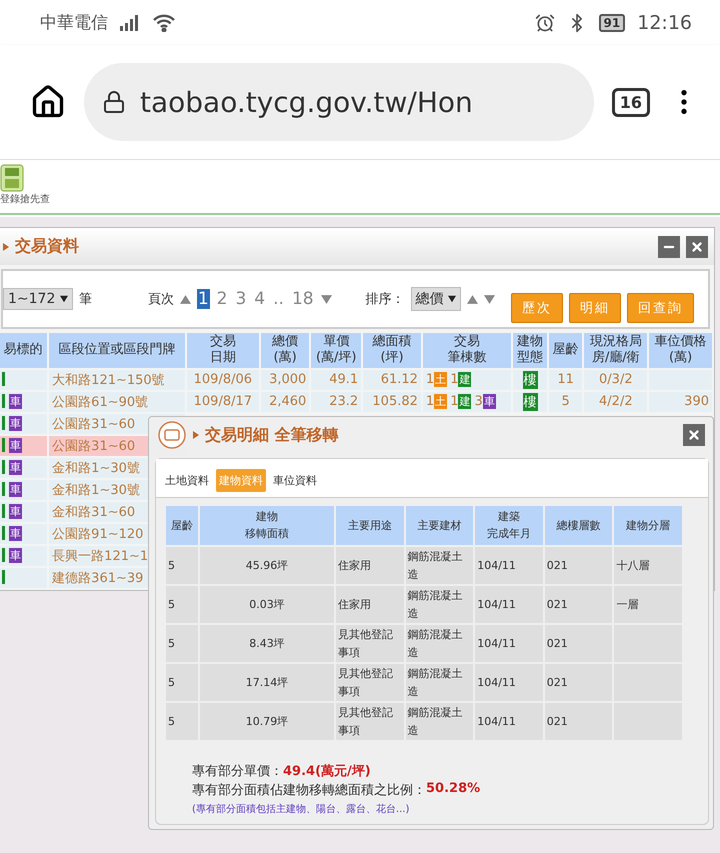 This screenshot has height=853, width=720. I want to click on page-down-icon, so click(326, 299).